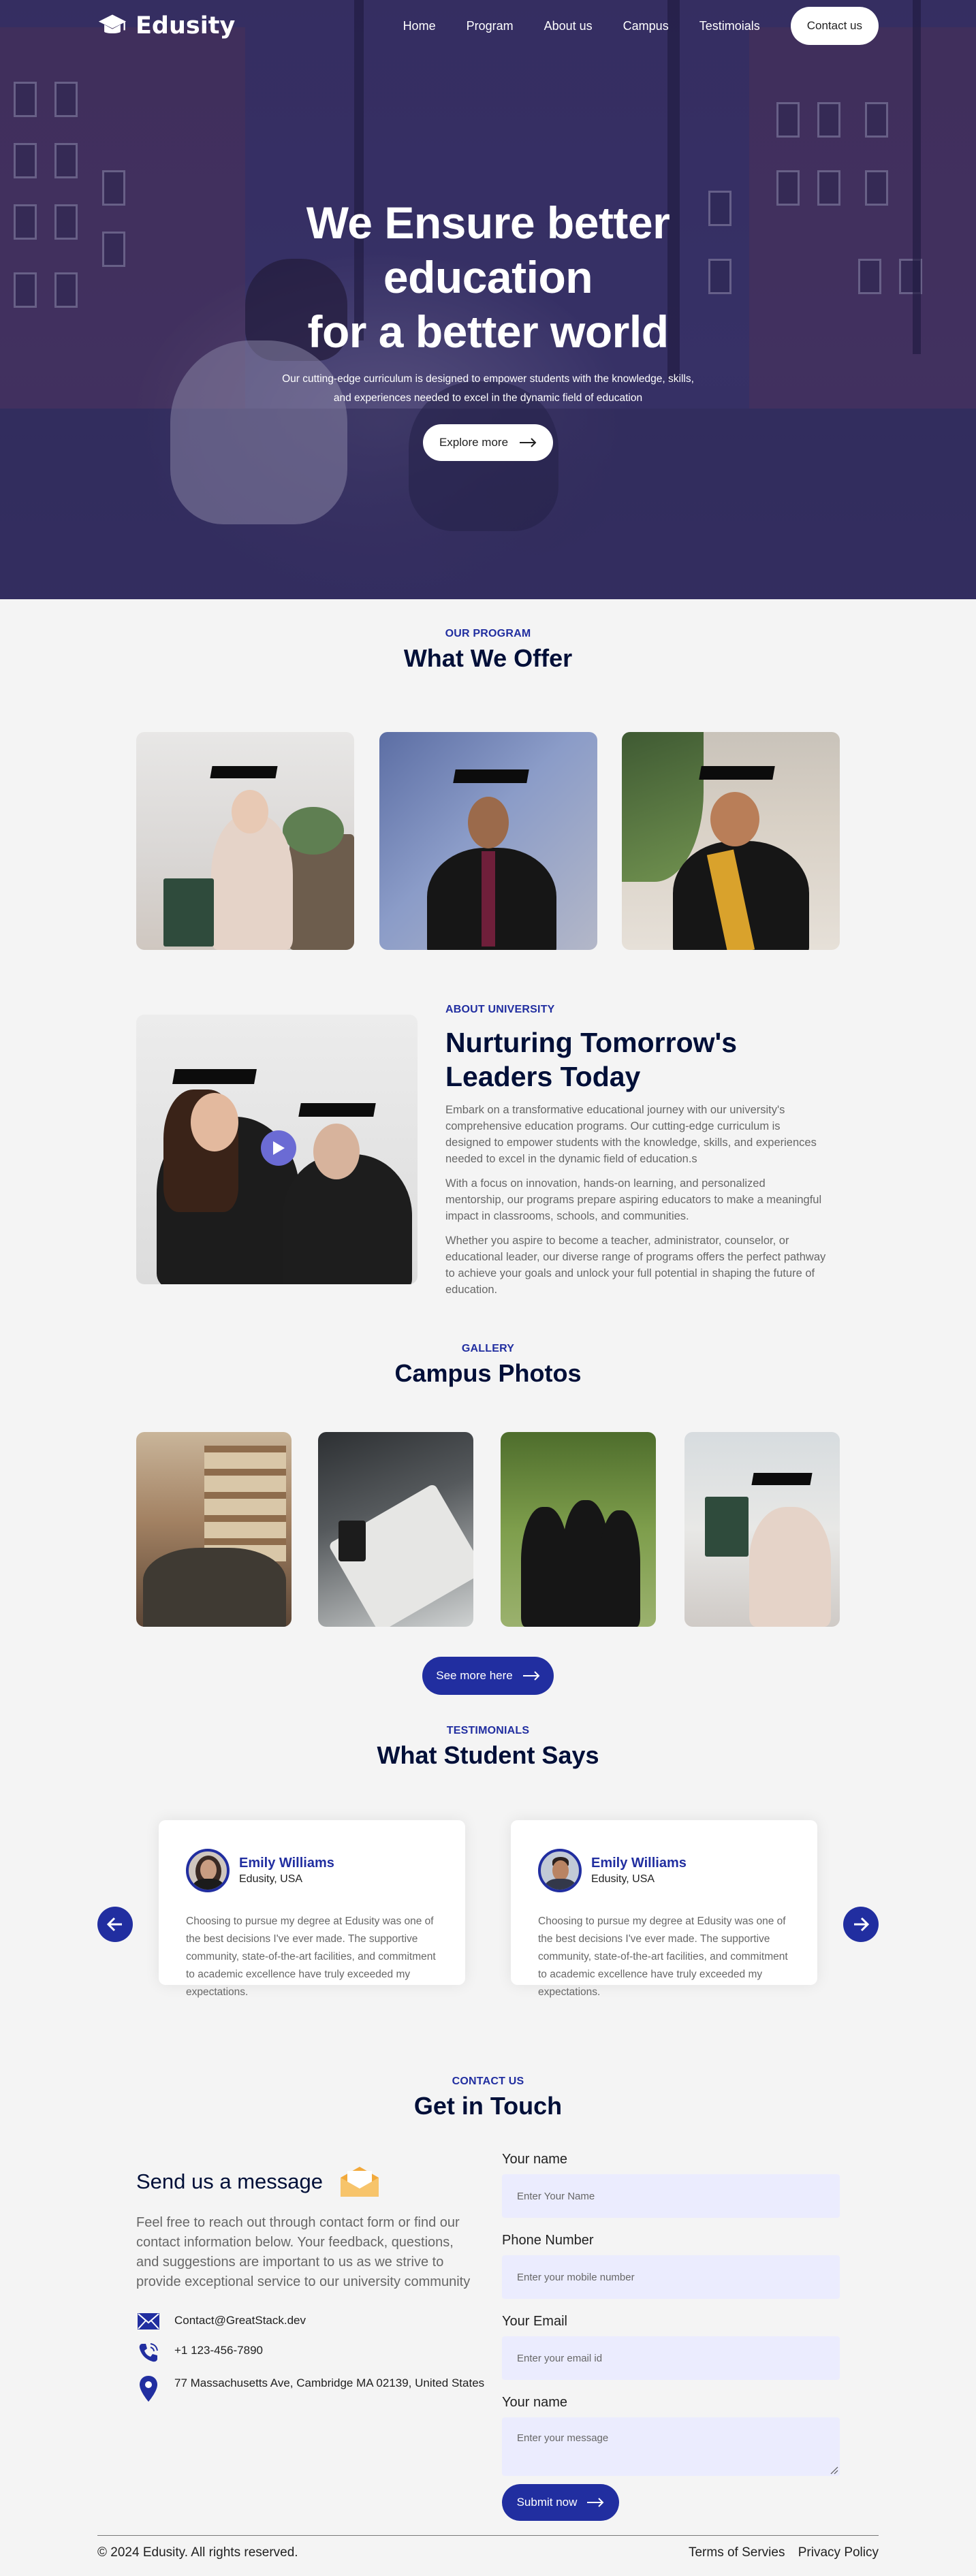 Image resolution: width=976 pixels, height=2576 pixels. What do you see at coordinates (560, 2358) in the screenshot?
I see `email-placeholder: Enter your email id` at bounding box center [560, 2358].